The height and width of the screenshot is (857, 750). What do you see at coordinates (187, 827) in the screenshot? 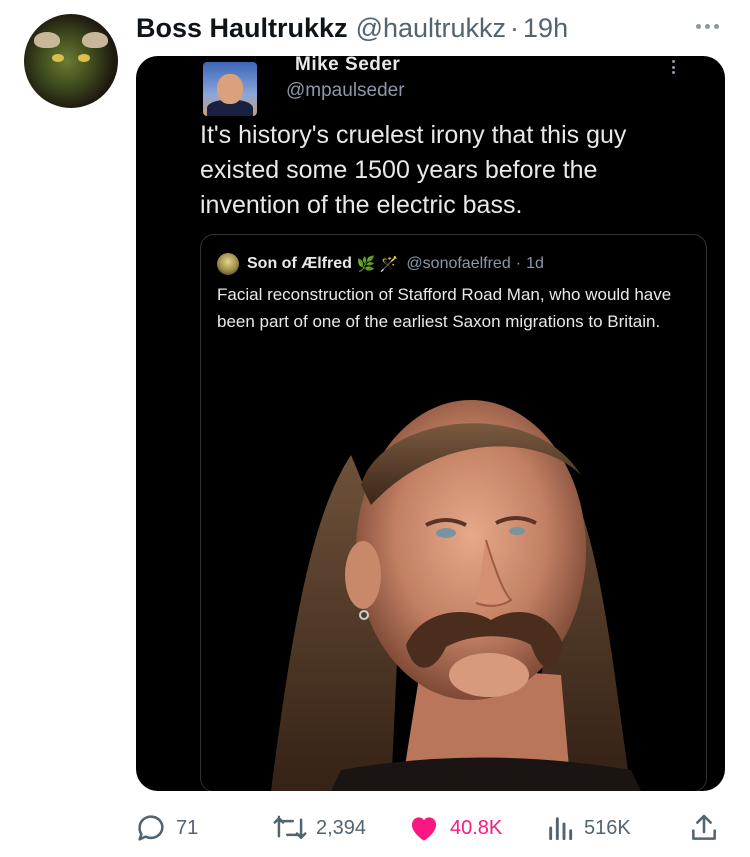
I see `reply-count: 71` at bounding box center [187, 827].